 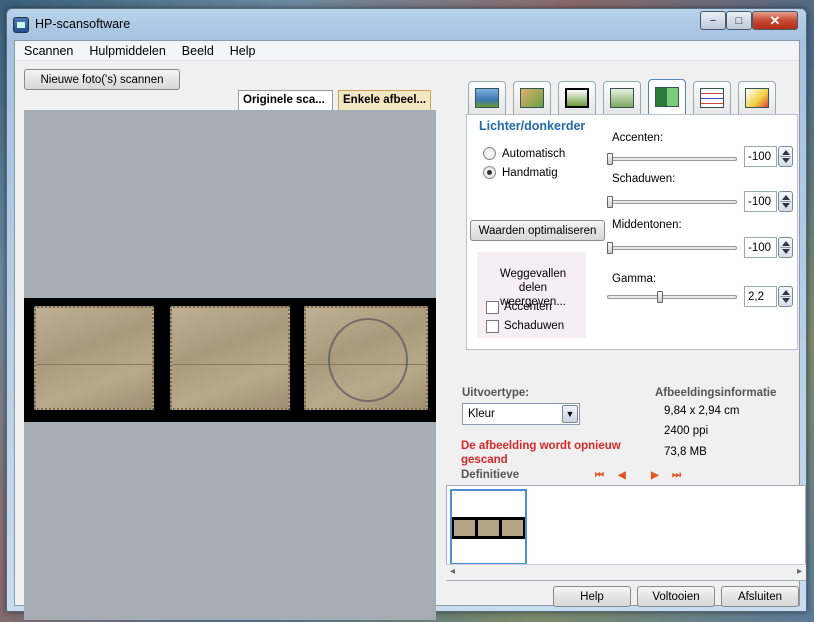 What do you see at coordinates (496, 393) in the screenshot?
I see `output-type-label: Uitvoertype:` at bounding box center [496, 393].